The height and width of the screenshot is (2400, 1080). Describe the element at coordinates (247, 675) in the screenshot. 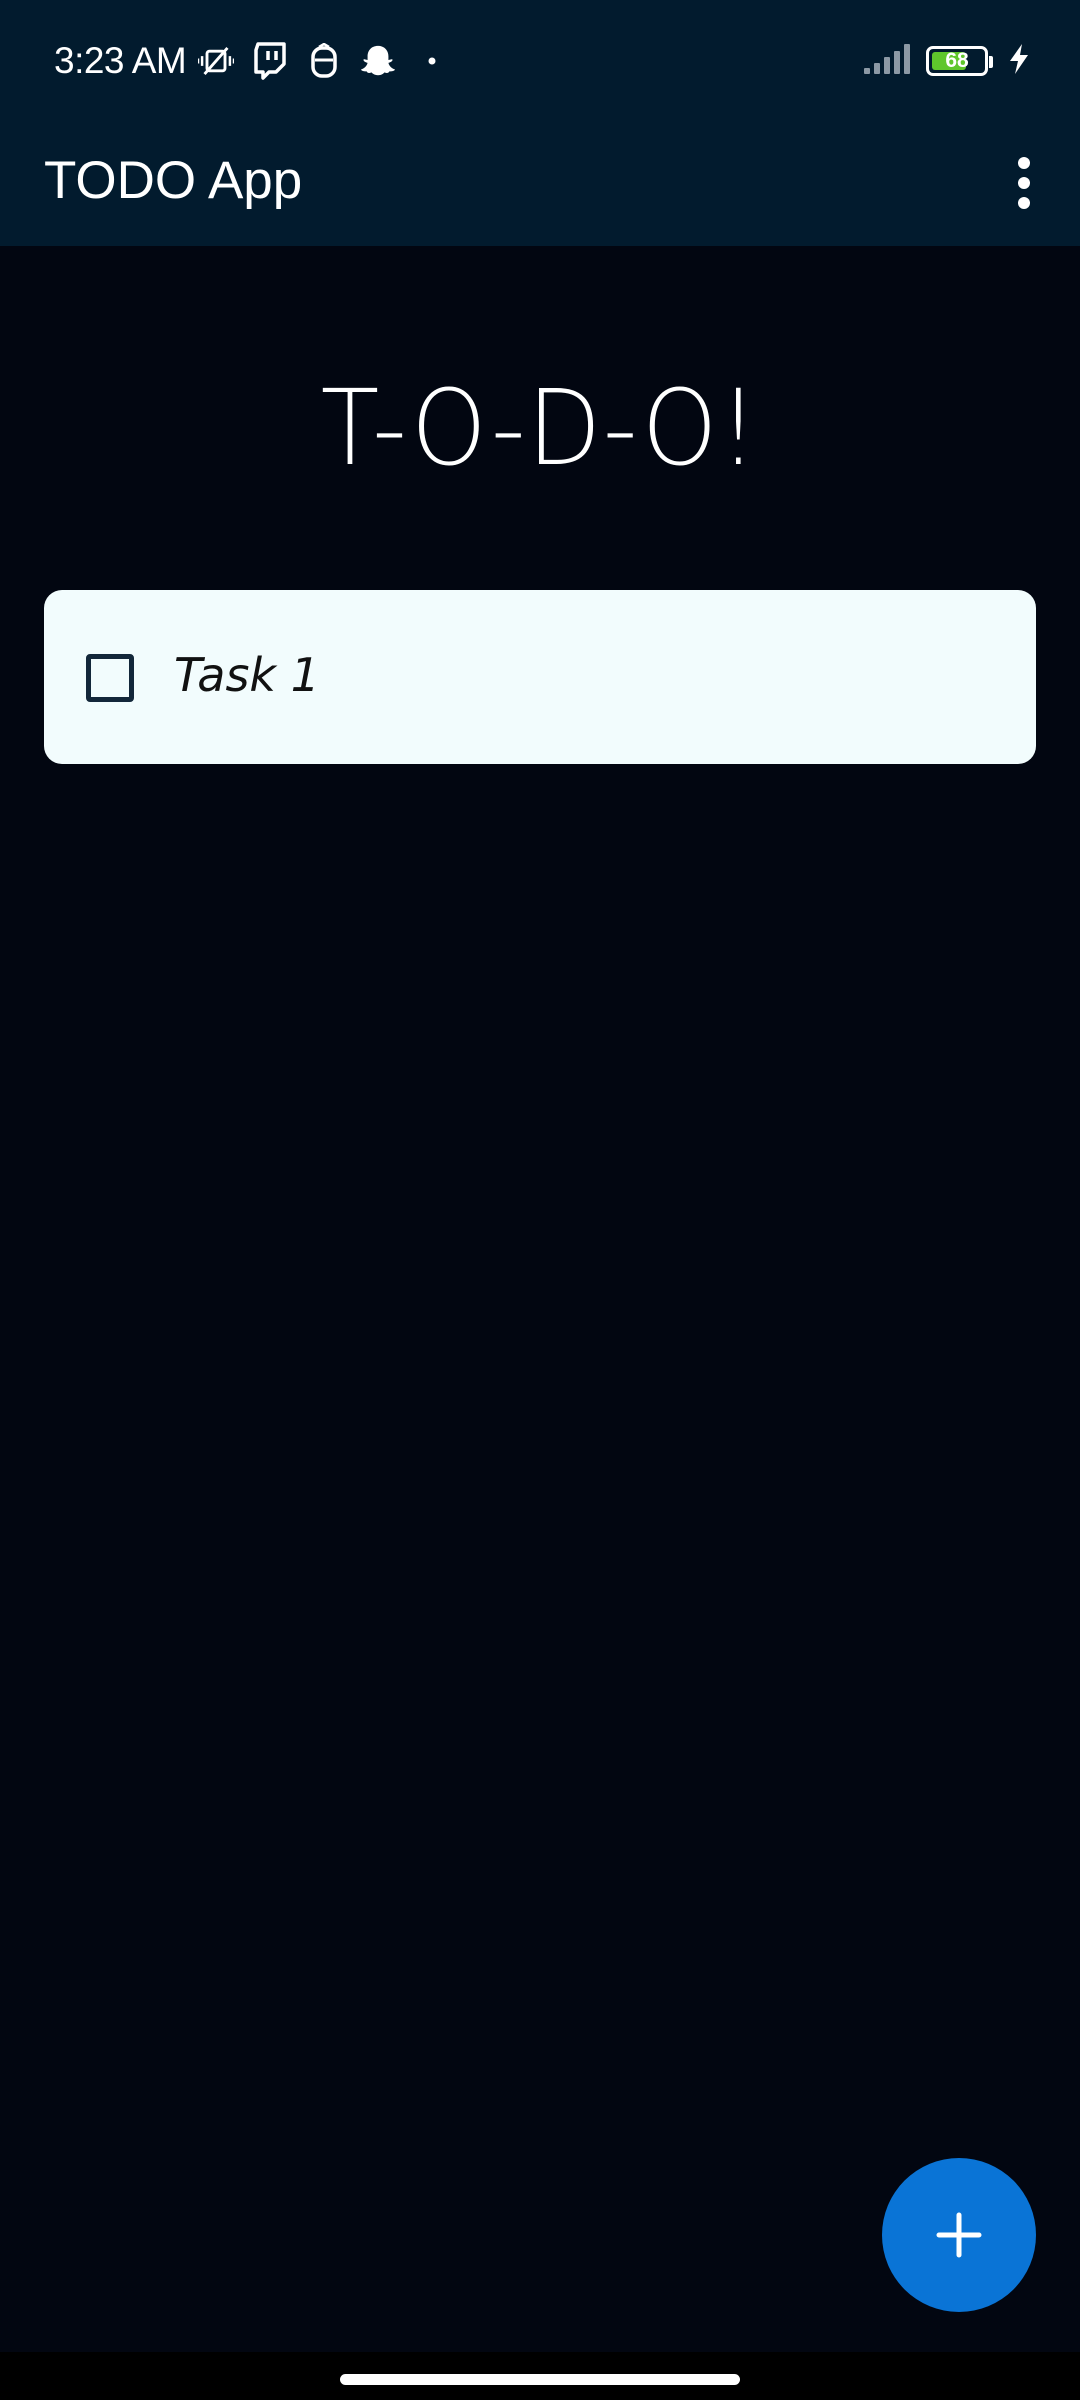

I see `task-label: Task 1` at that location.